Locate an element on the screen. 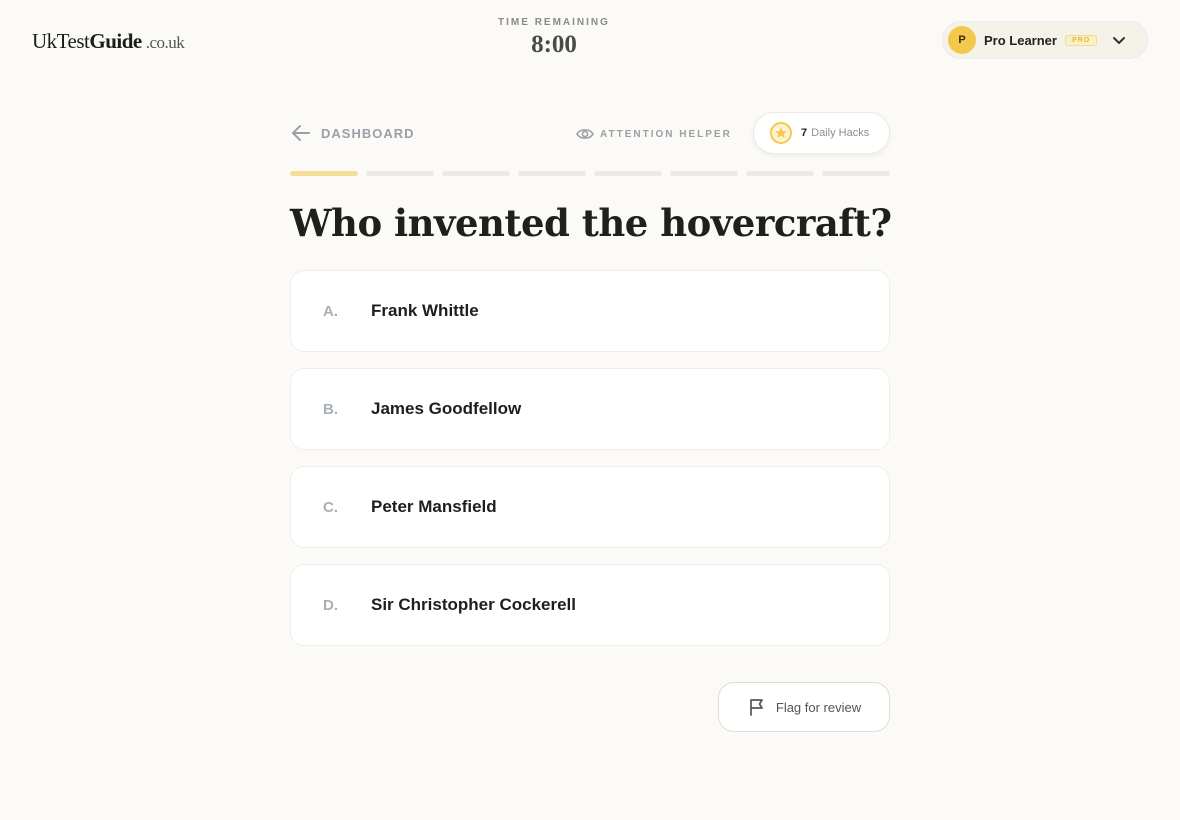 This screenshot has height=820, width=1180. timer-value: 8:00 is located at coordinates (554, 44).